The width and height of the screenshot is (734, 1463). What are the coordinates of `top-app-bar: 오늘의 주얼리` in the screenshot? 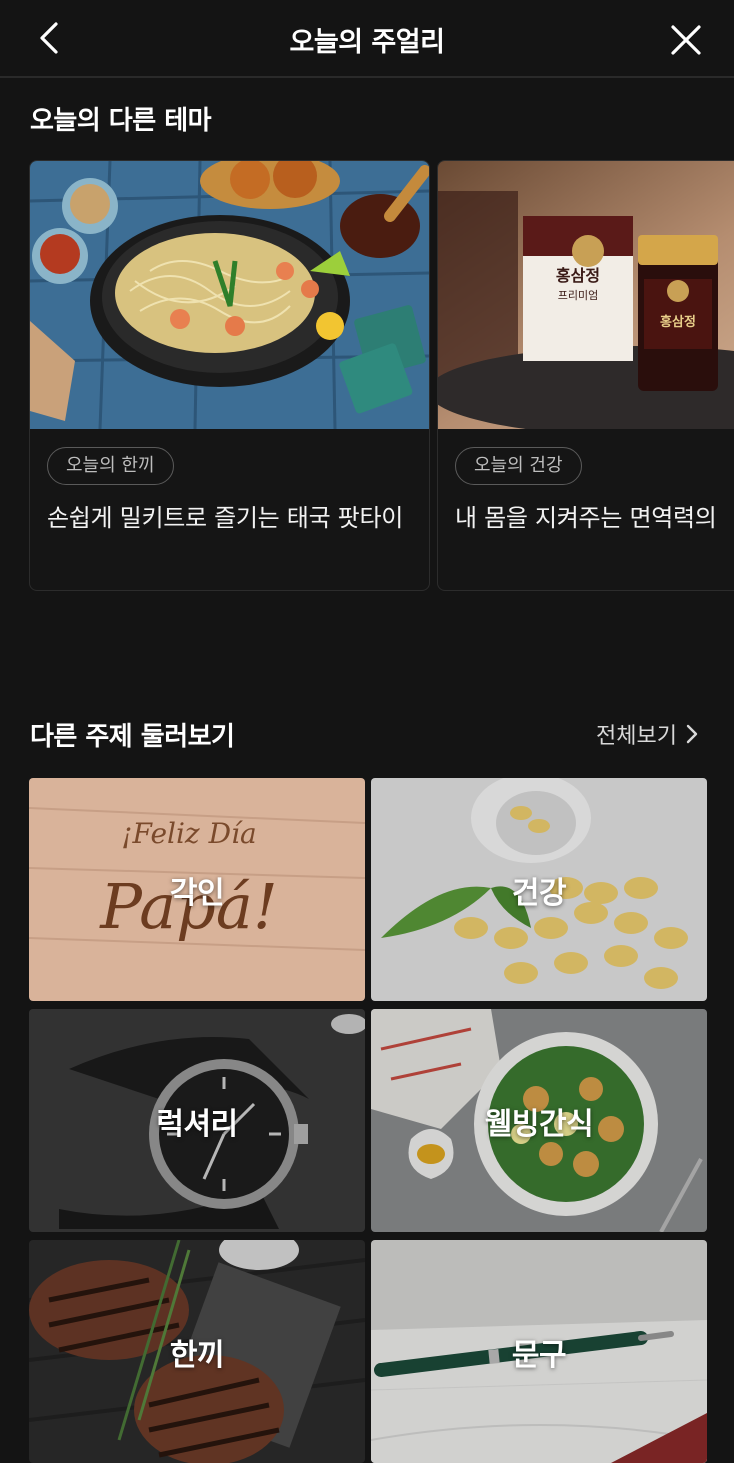 It's located at (367, 39).